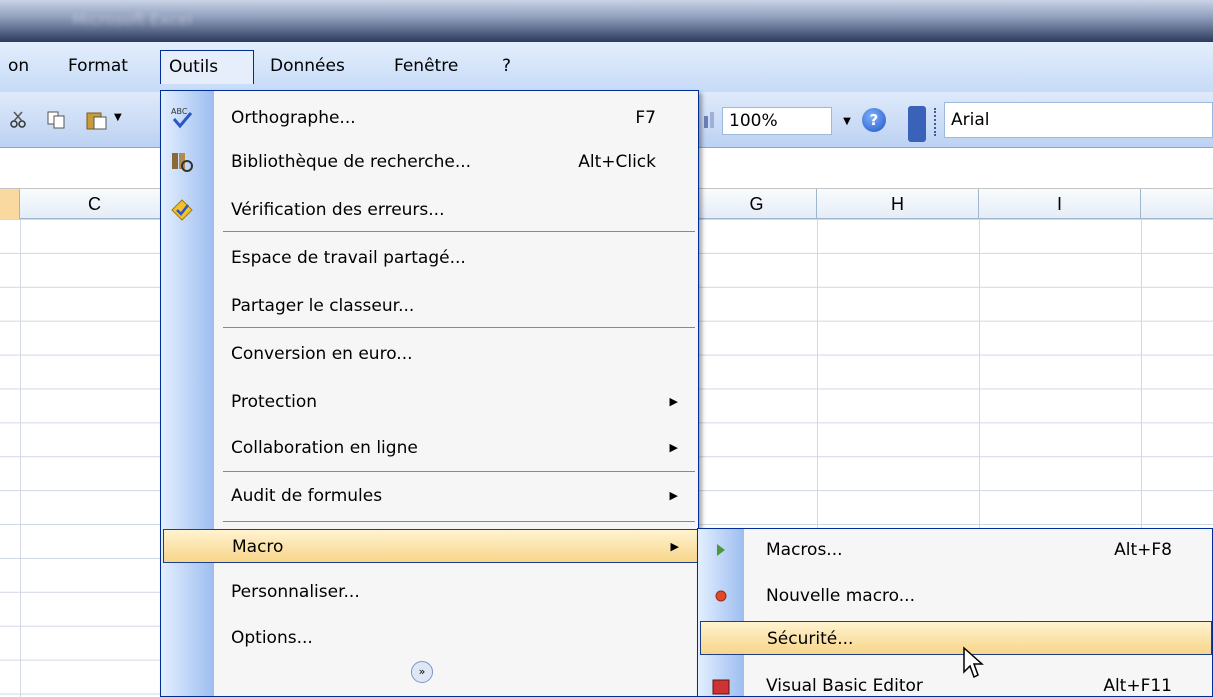  Describe the element at coordinates (18, 67) in the screenshot. I see `menu-insertion: on` at that location.